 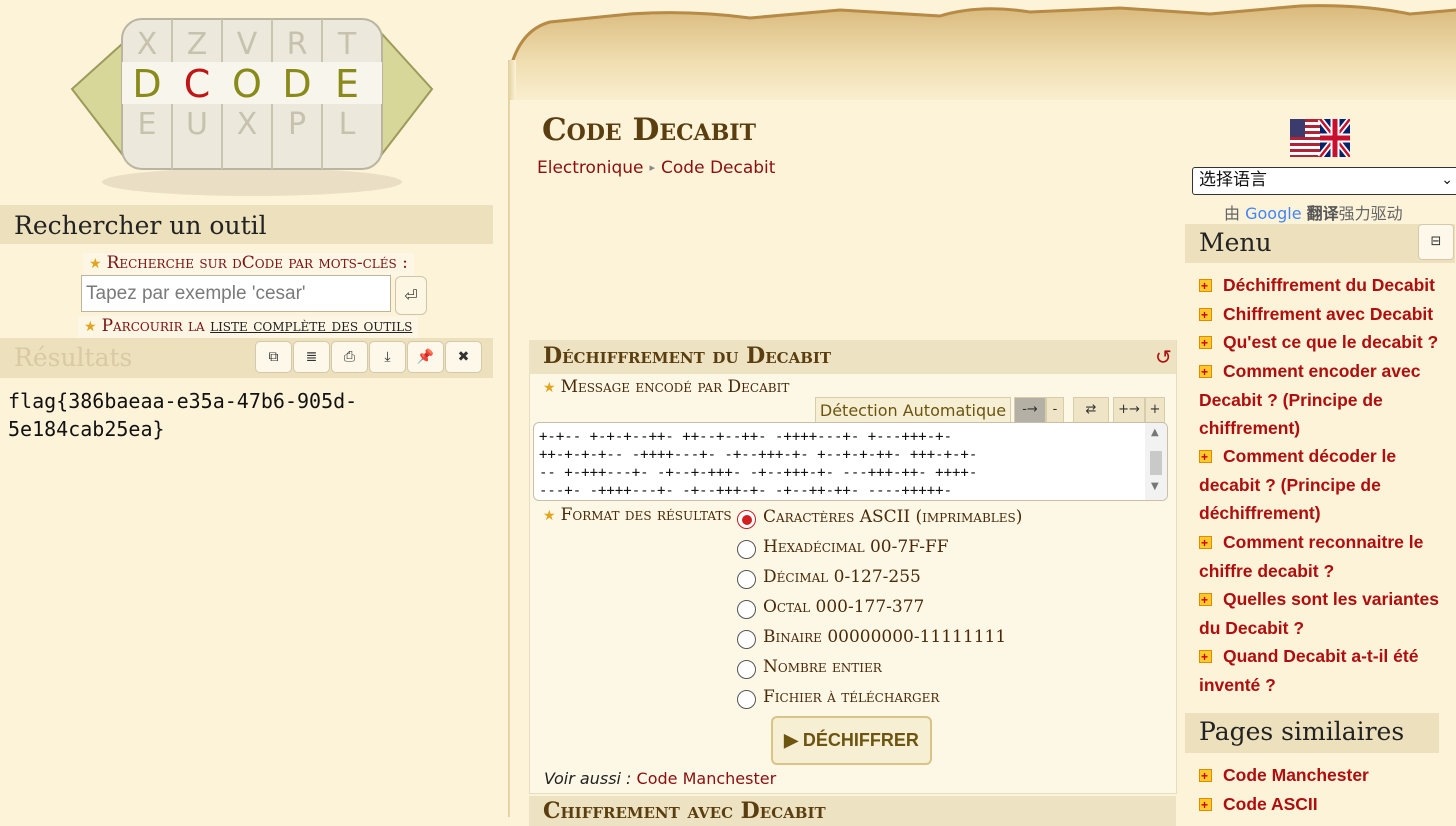 I want to click on radio-file, so click(x=746, y=699).